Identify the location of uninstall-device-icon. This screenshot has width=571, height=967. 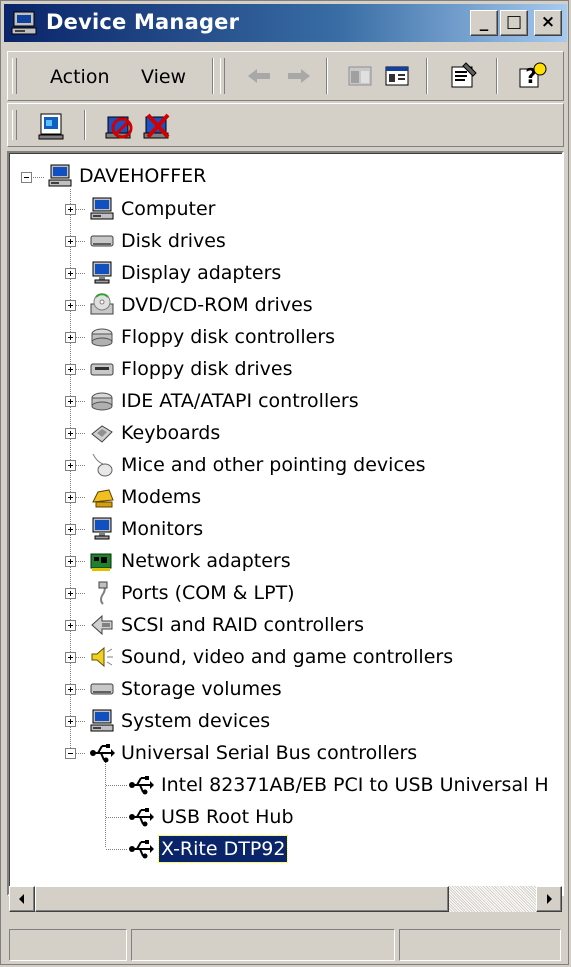
(157, 126).